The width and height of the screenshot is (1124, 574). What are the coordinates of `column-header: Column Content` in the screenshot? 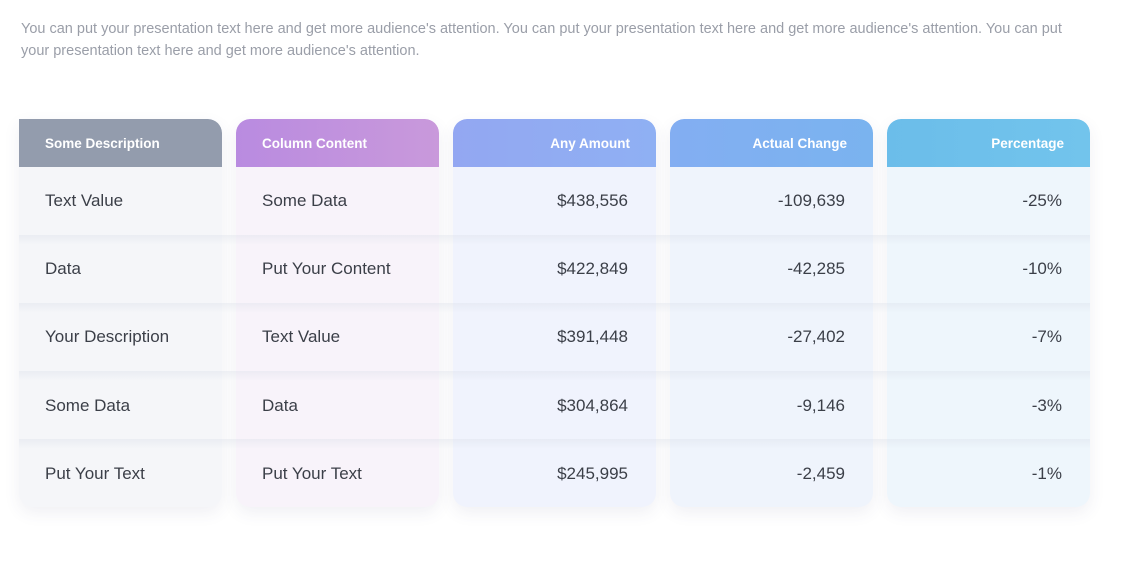 It's located at (337, 143).